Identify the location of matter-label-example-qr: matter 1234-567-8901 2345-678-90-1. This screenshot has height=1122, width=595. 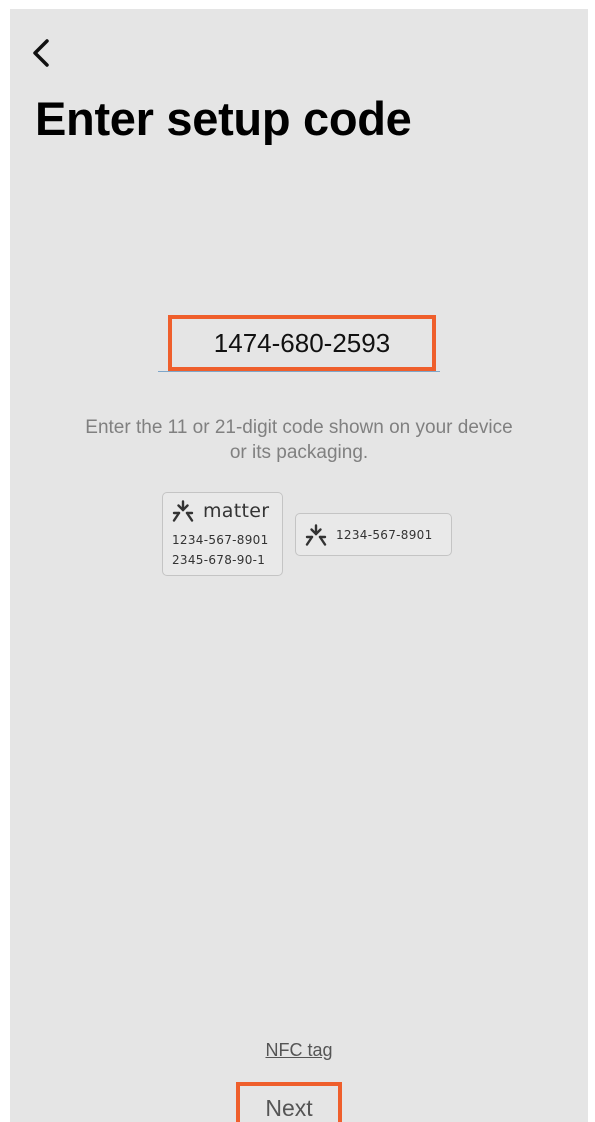
(222, 534).